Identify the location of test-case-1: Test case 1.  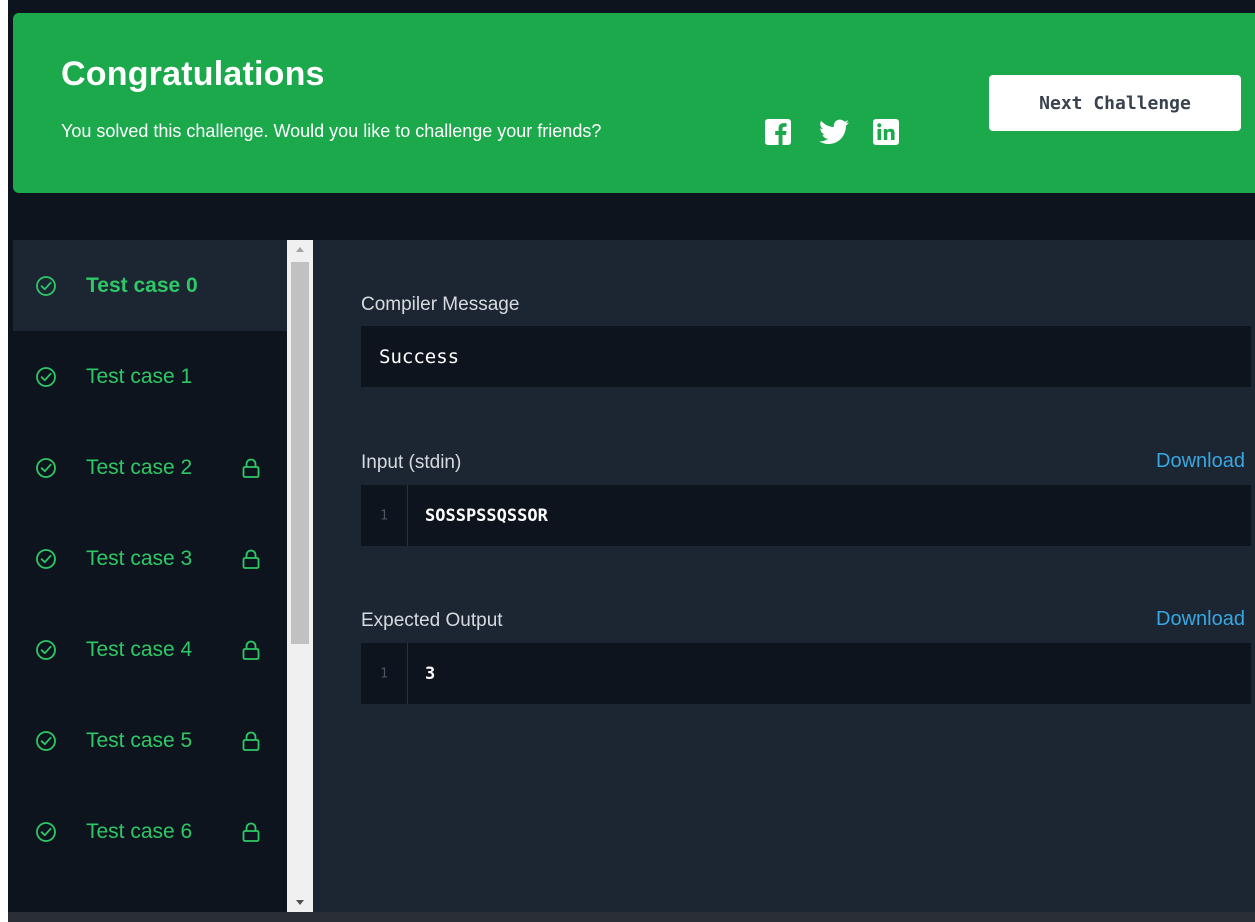
(150, 376).